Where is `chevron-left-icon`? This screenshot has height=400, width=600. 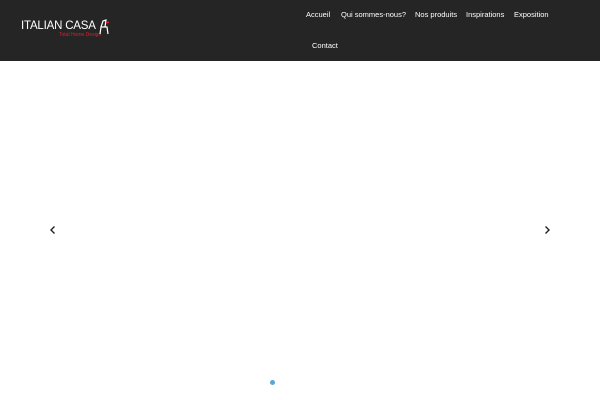
chevron-left-icon is located at coordinates (52, 230).